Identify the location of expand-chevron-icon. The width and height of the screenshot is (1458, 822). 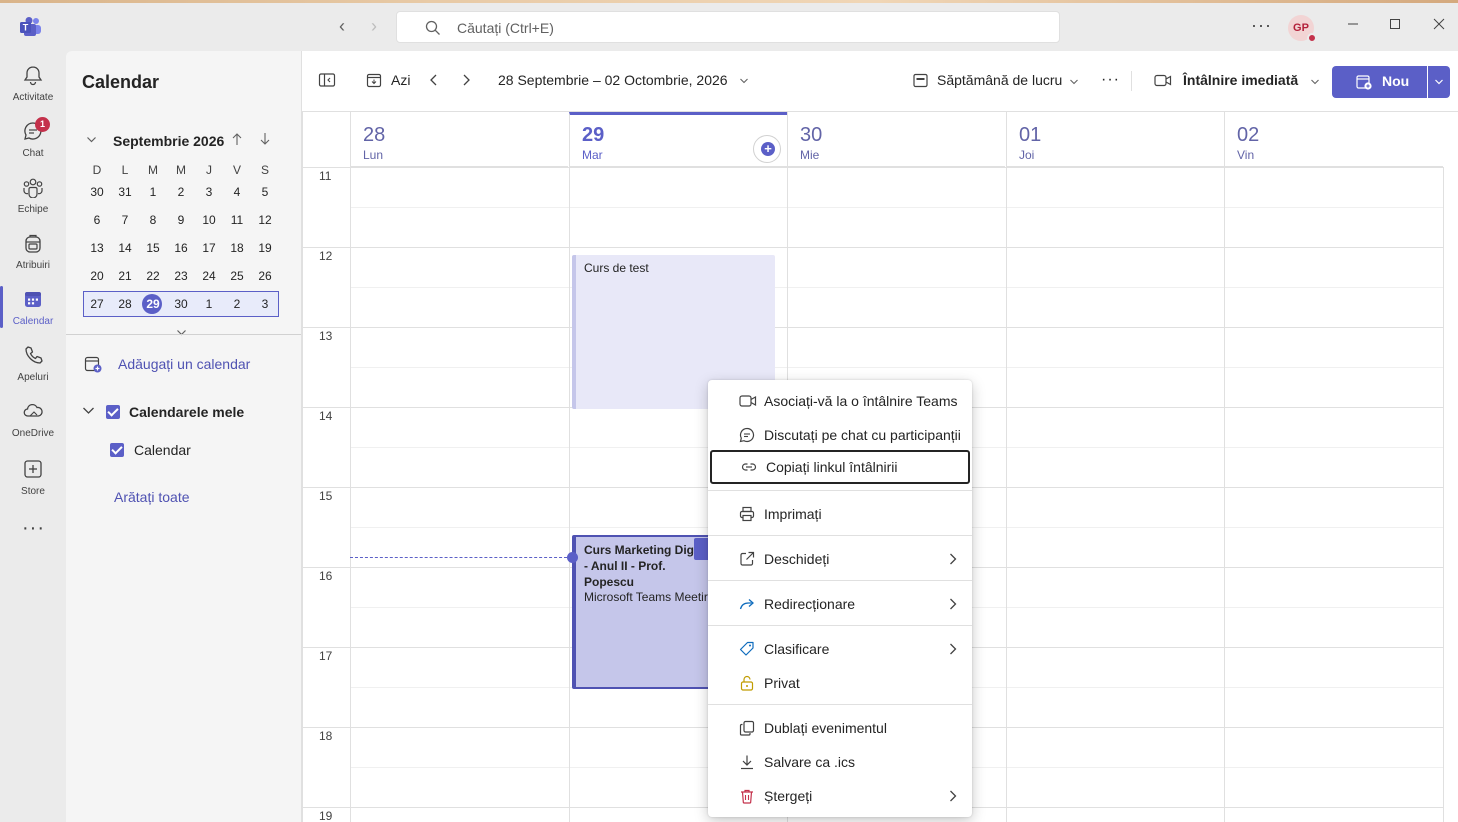
(181, 332).